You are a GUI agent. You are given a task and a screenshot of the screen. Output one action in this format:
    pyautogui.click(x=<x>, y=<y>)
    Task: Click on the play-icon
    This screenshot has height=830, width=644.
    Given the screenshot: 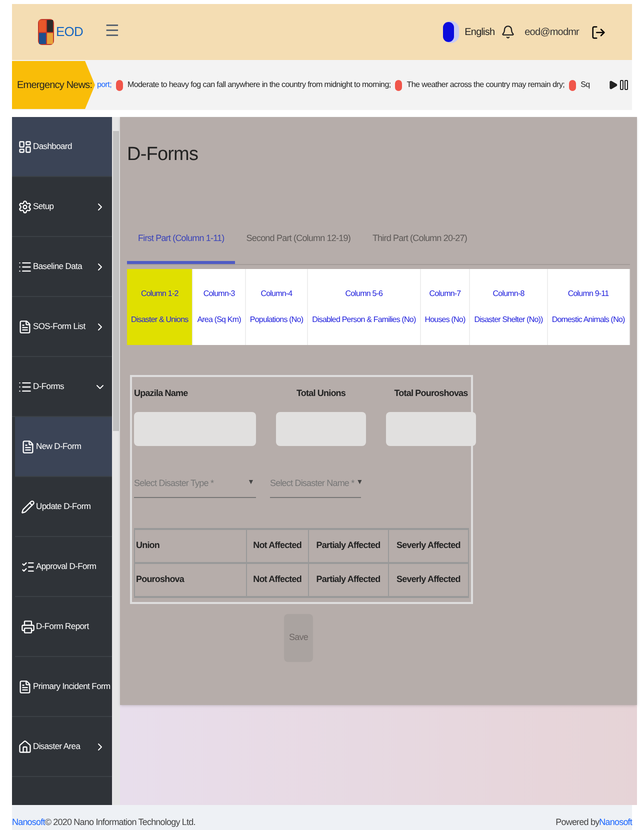 What is the action you would take?
    pyautogui.click(x=613, y=85)
    